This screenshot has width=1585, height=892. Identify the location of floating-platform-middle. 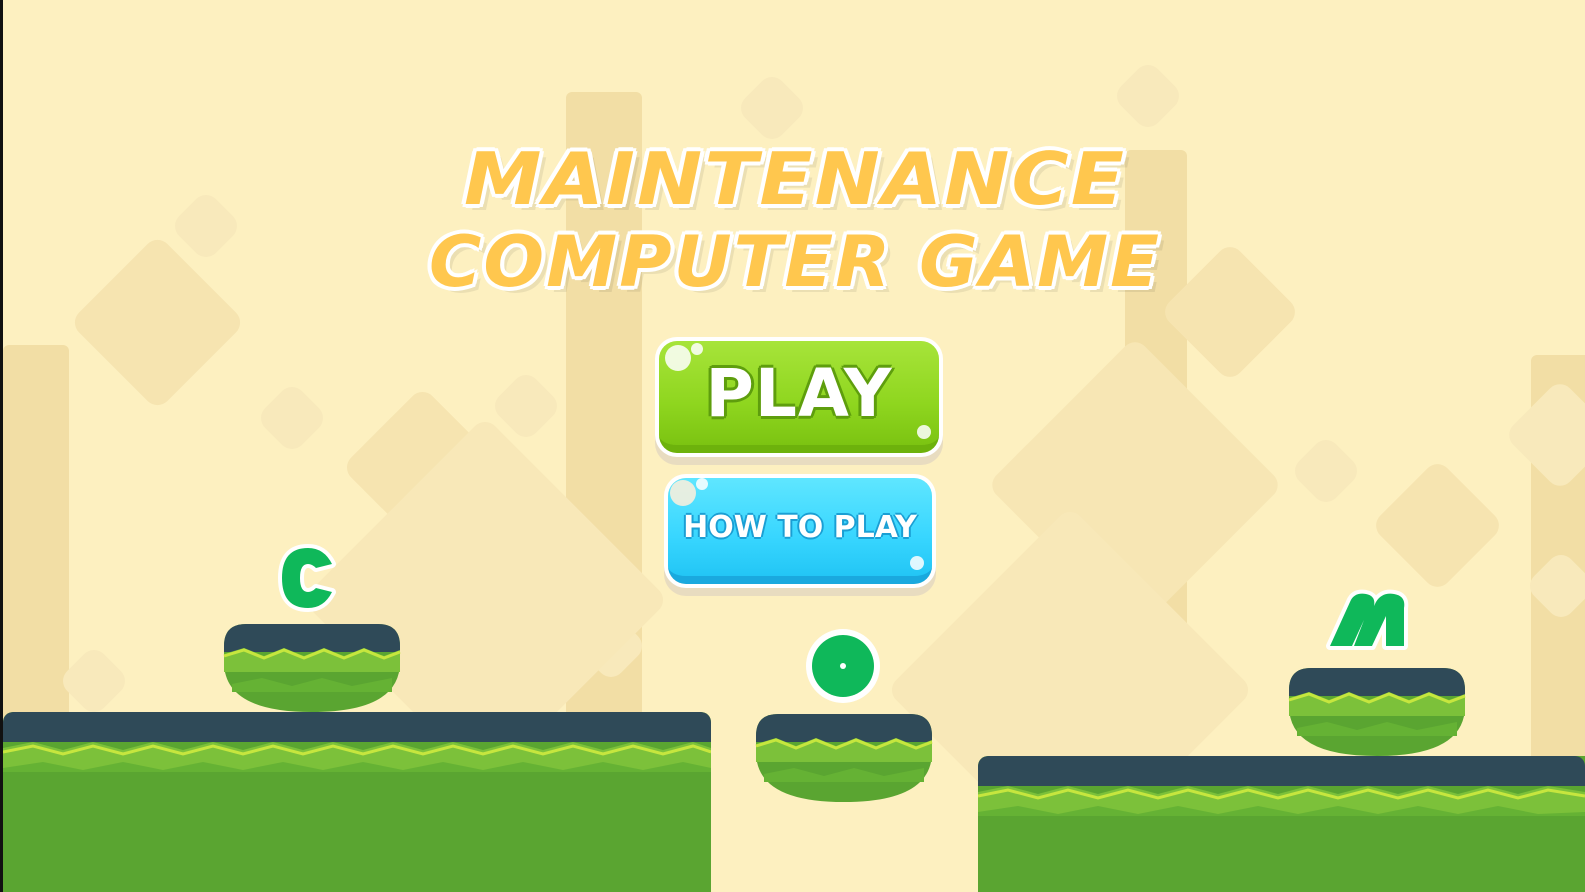
(844, 758).